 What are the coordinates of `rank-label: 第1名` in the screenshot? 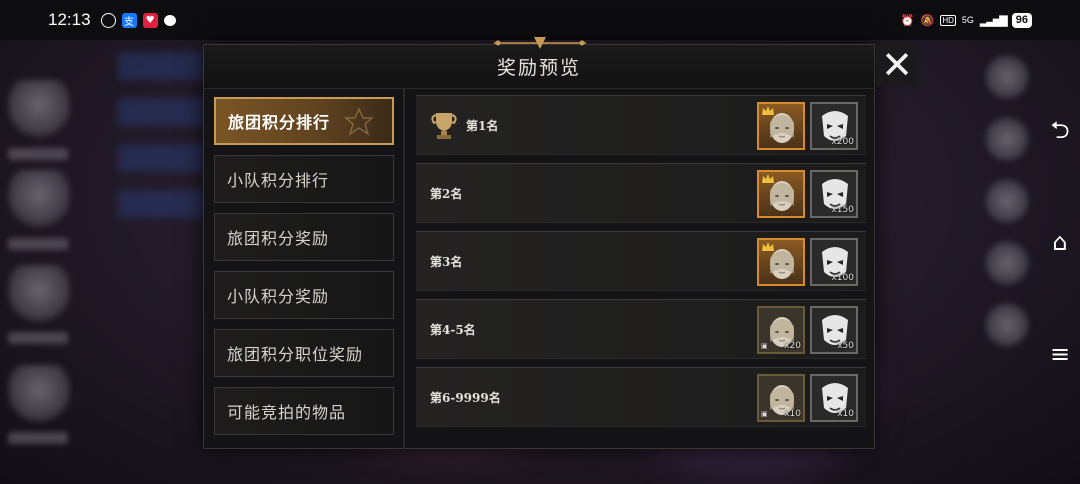 It's located at (482, 125).